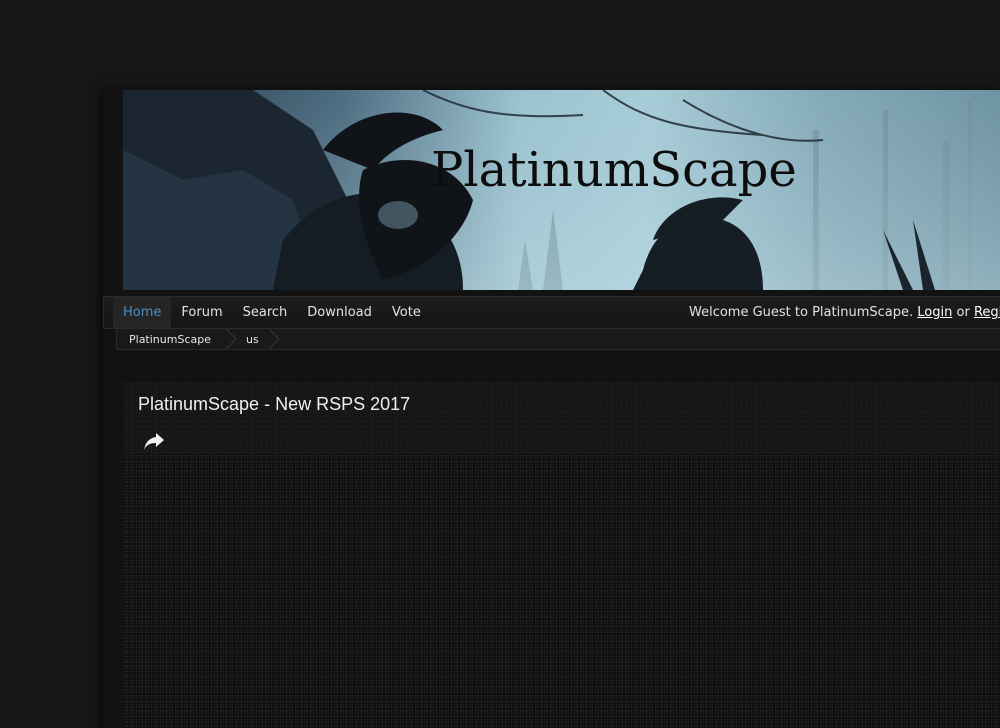  What do you see at coordinates (561, 418) in the screenshot?
I see `video-header: PlatinumScape - New RSPS 2017` at bounding box center [561, 418].